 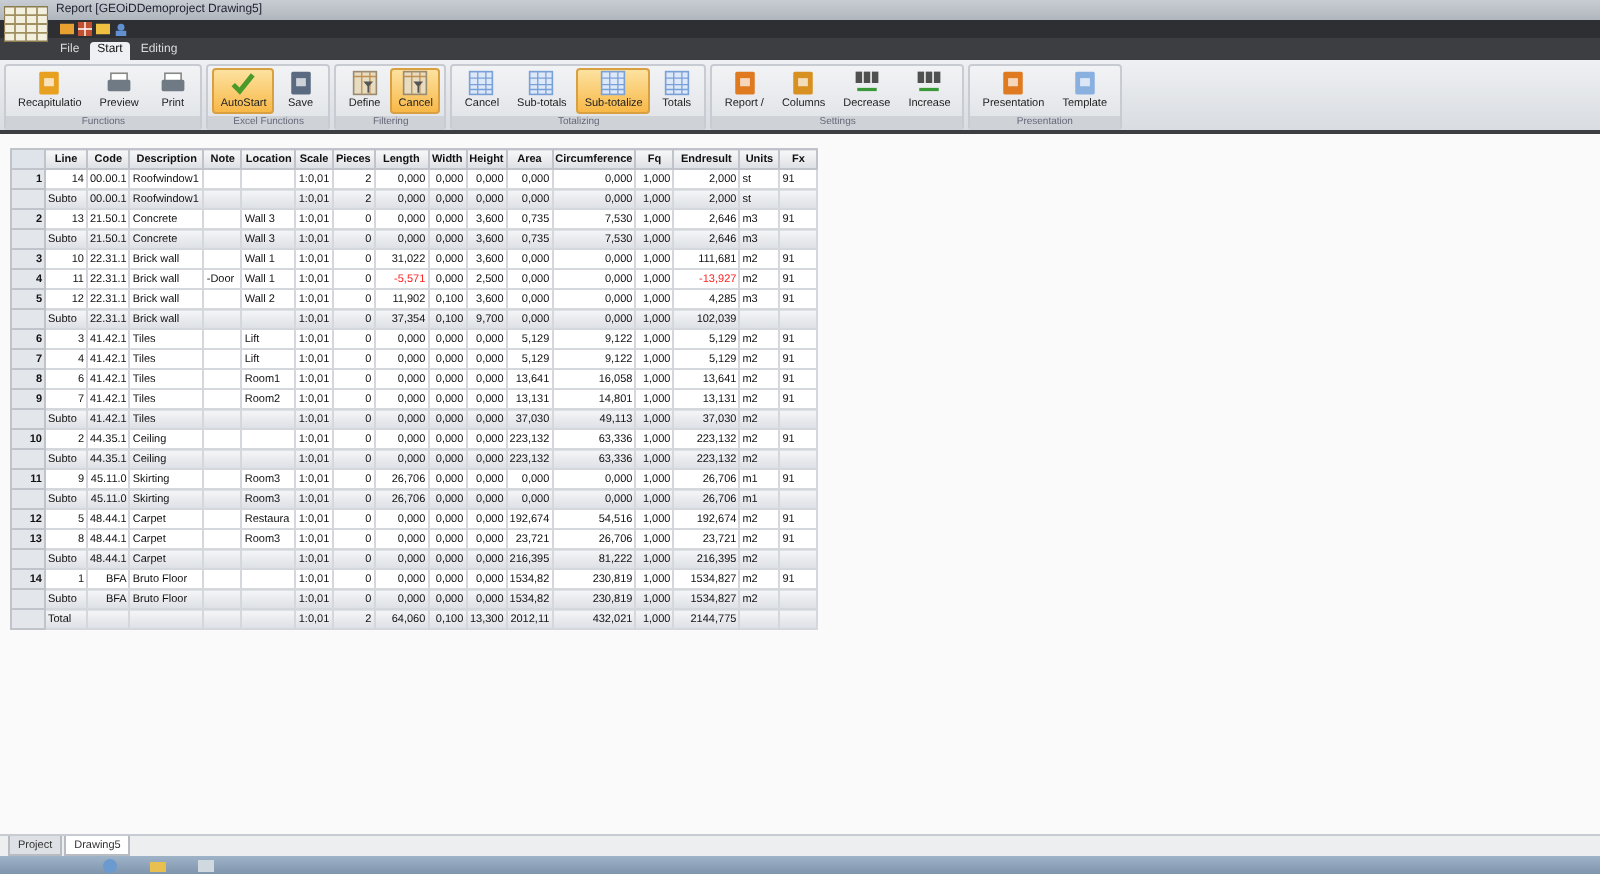 What do you see at coordinates (206, 865) in the screenshot?
I see `window-icon` at bounding box center [206, 865].